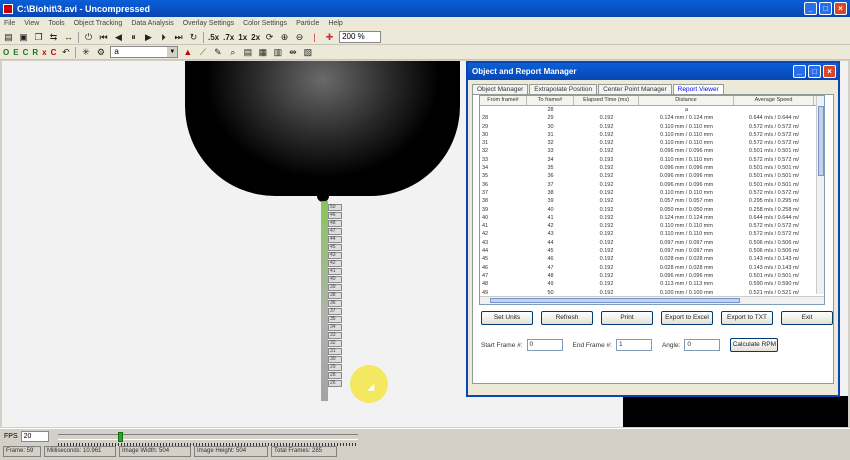 The width and height of the screenshot is (850, 460). I want to click on crosshair-icon: ✚, so click(329, 37).